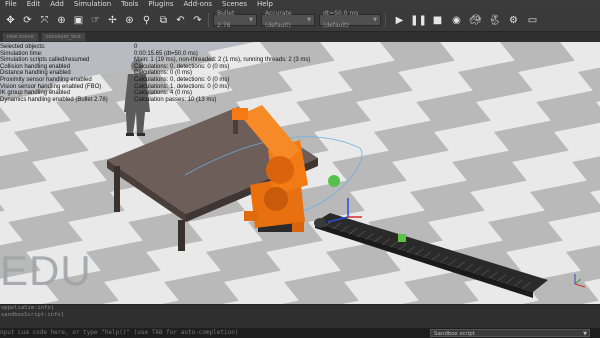  What do you see at coordinates (21, 53) in the screenshot?
I see `info-label: Simulation time:` at bounding box center [21, 53].